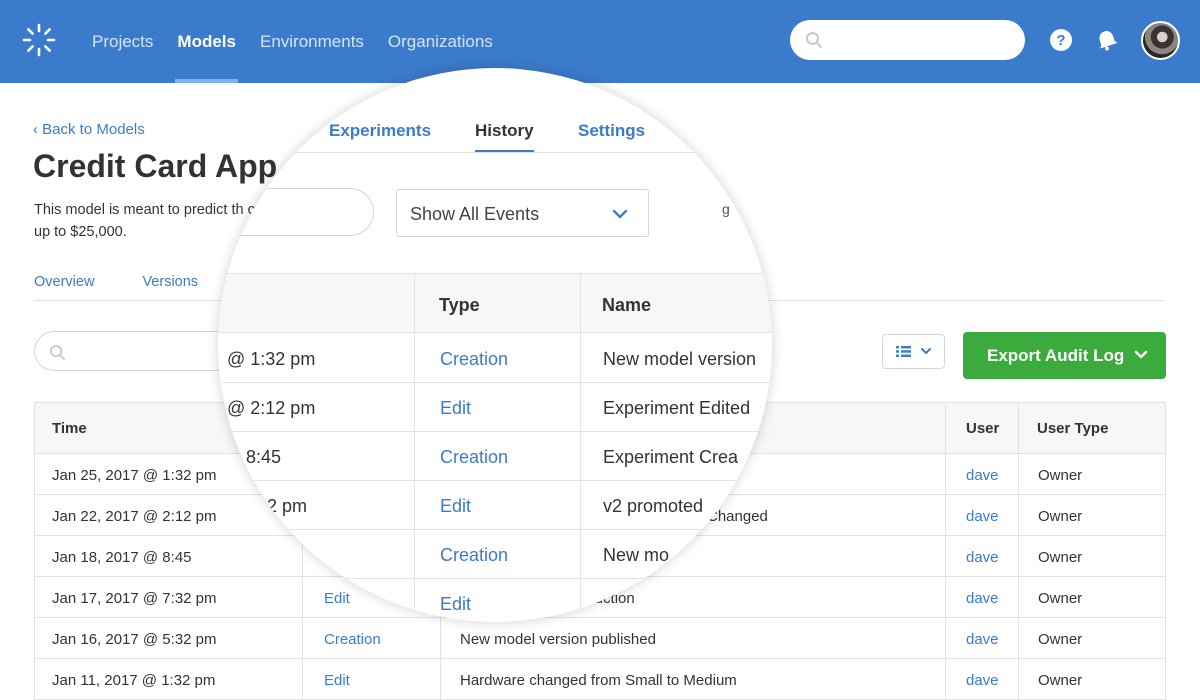  Describe the element at coordinates (611, 131) in the screenshot. I see `tab-settings: Settings` at that location.